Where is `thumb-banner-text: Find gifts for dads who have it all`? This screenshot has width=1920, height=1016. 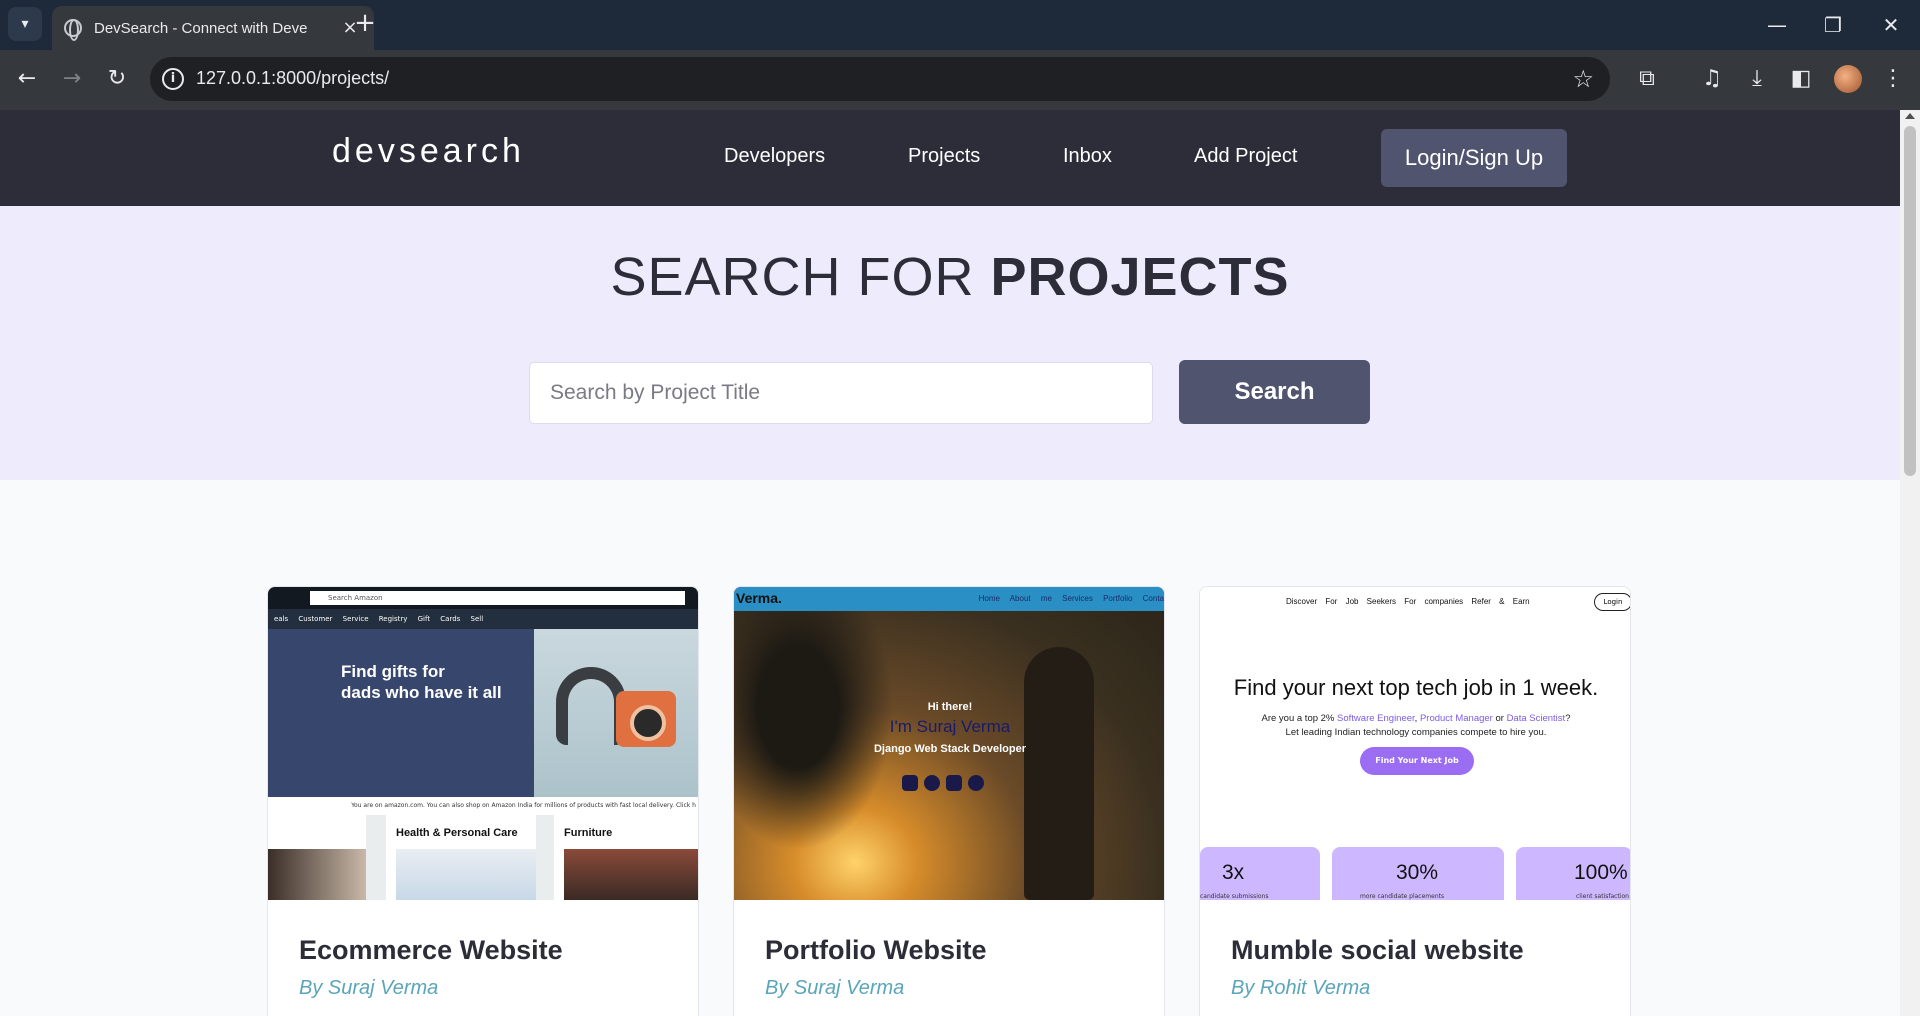
thumb-banner-text: Find gifts for dads who have it all is located at coordinates (421, 682).